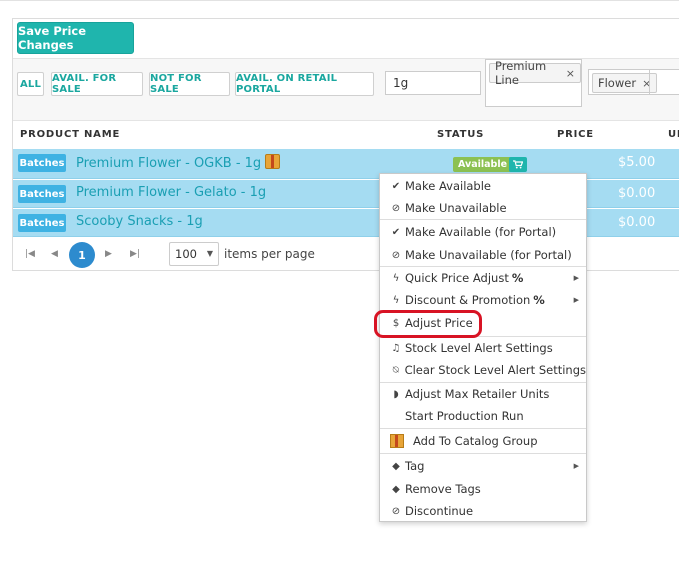 Image resolution: width=679 pixels, height=581 pixels. Describe the element at coordinates (54, 254) in the screenshot. I see `prev-page-icon: ◀` at that location.